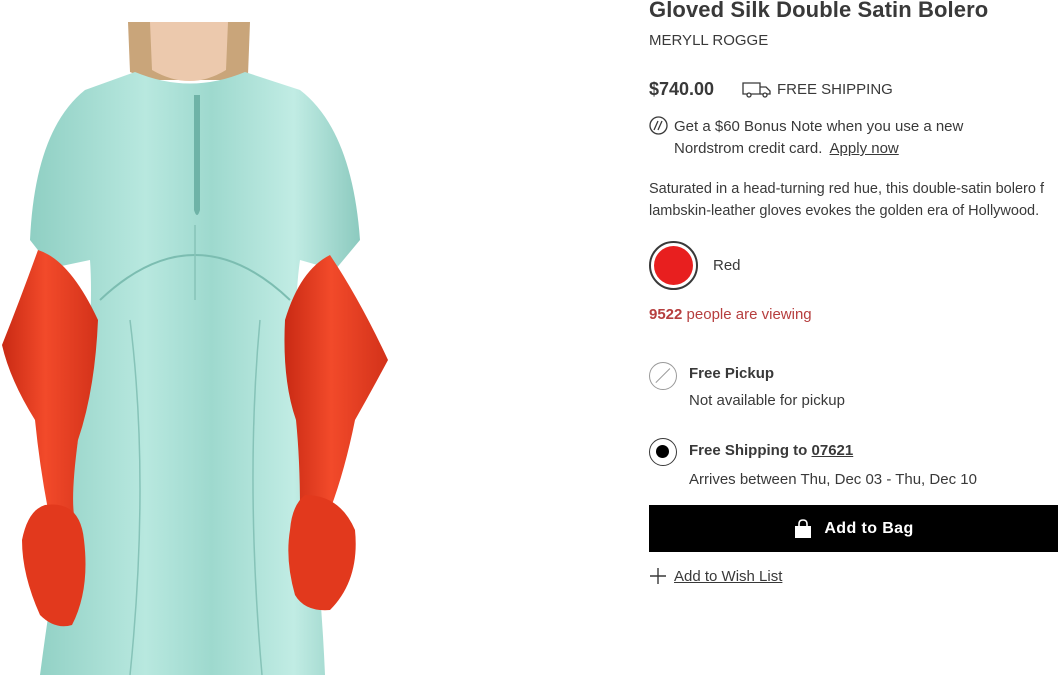  What do you see at coordinates (869, 528) in the screenshot?
I see `add-to-bag-label: Add to Bag` at bounding box center [869, 528].